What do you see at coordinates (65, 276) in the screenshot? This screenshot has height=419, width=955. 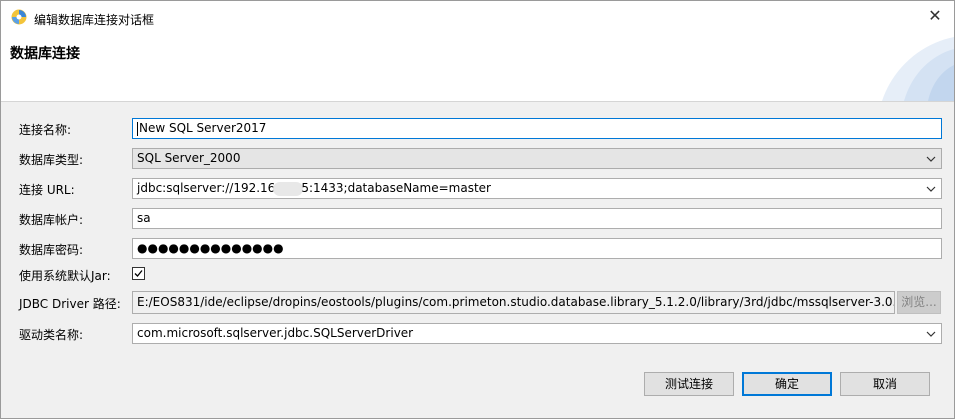 I see `use-default-jar-label: 使用系统默认Jar:` at bounding box center [65, 276].